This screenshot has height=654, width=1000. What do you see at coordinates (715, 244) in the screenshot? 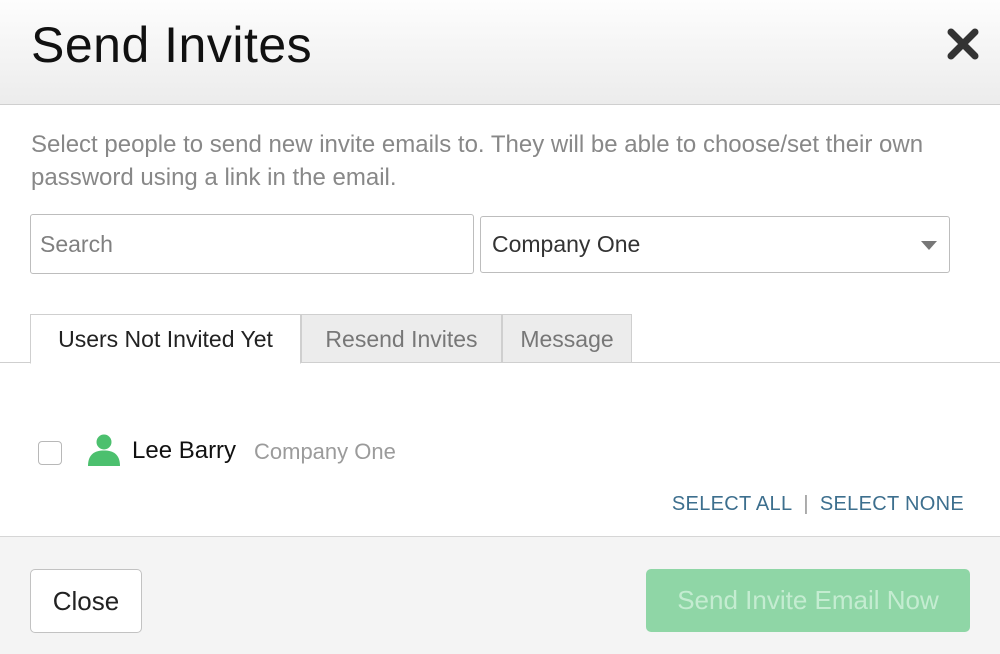
I see `company-select: Company One` at bounding box center [715, 244].